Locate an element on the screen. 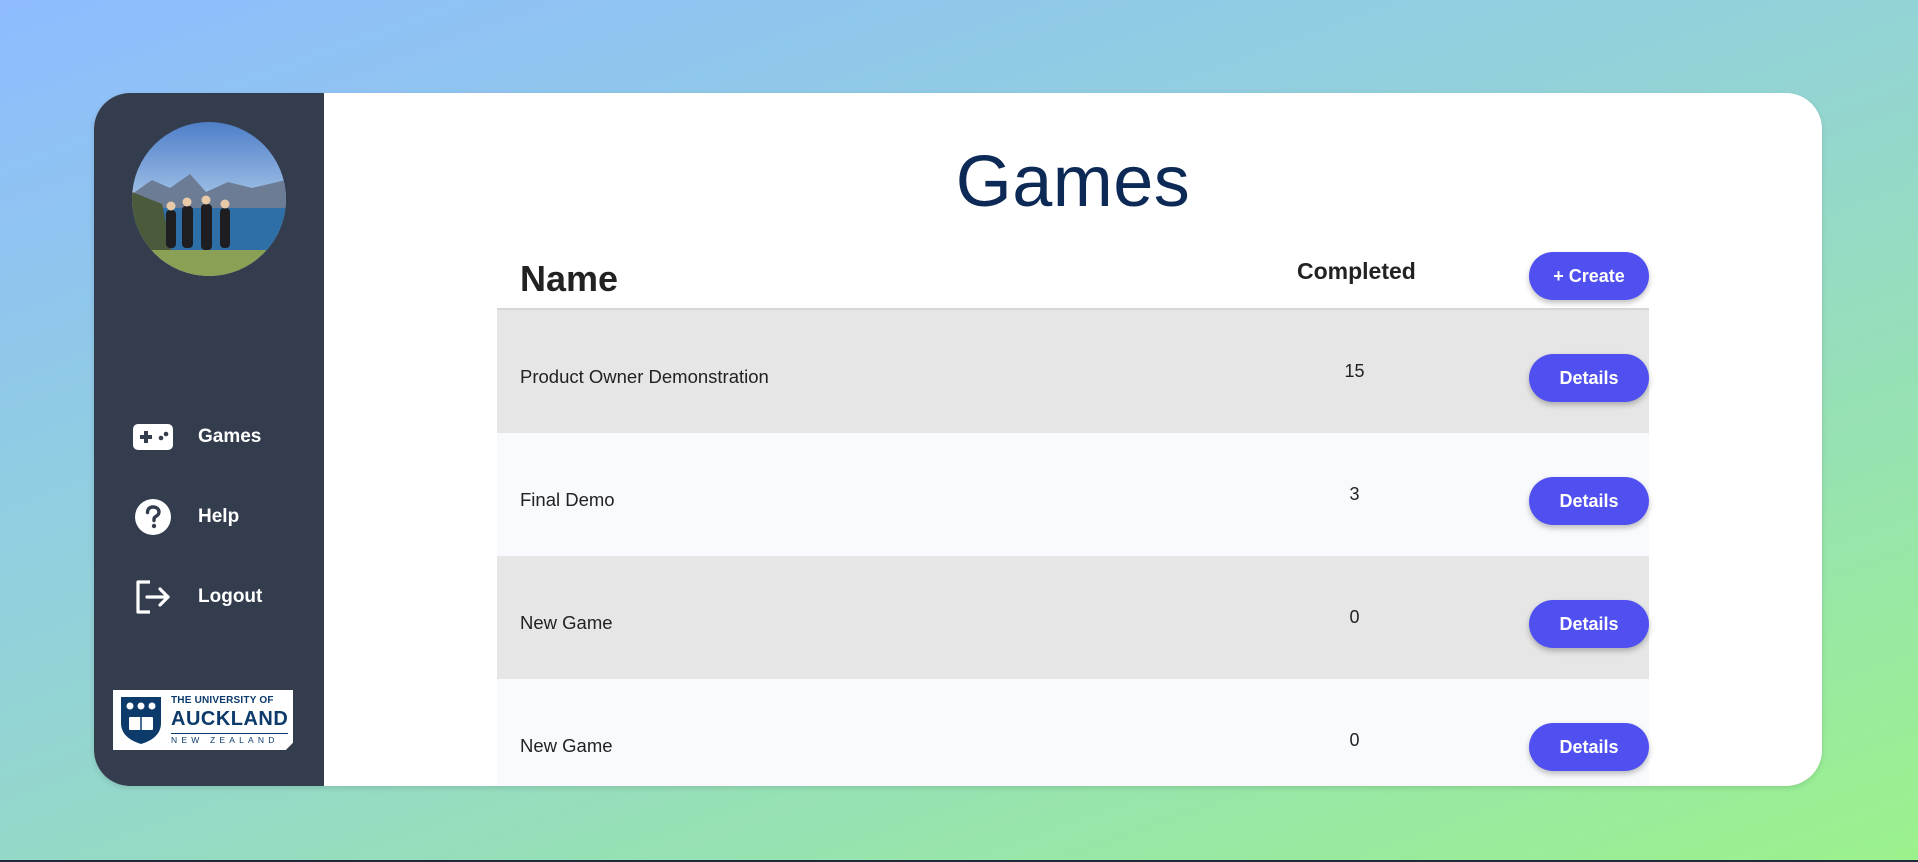 The image size is (1918, 862). university-logo: THE UNIVERSITY OF AUCKLAND NEW ZEALAND is located at coordinates (203, 720).